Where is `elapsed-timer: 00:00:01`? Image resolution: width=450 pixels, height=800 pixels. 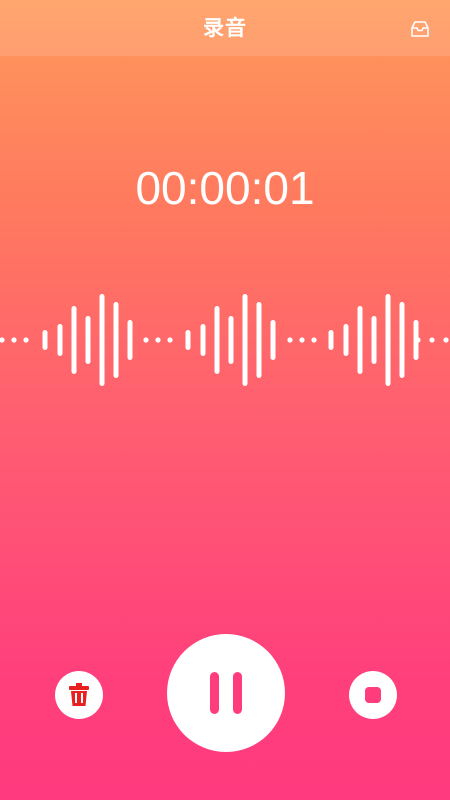 elapsed-timer: 00:00:01 is located at coordinates (225, 188).